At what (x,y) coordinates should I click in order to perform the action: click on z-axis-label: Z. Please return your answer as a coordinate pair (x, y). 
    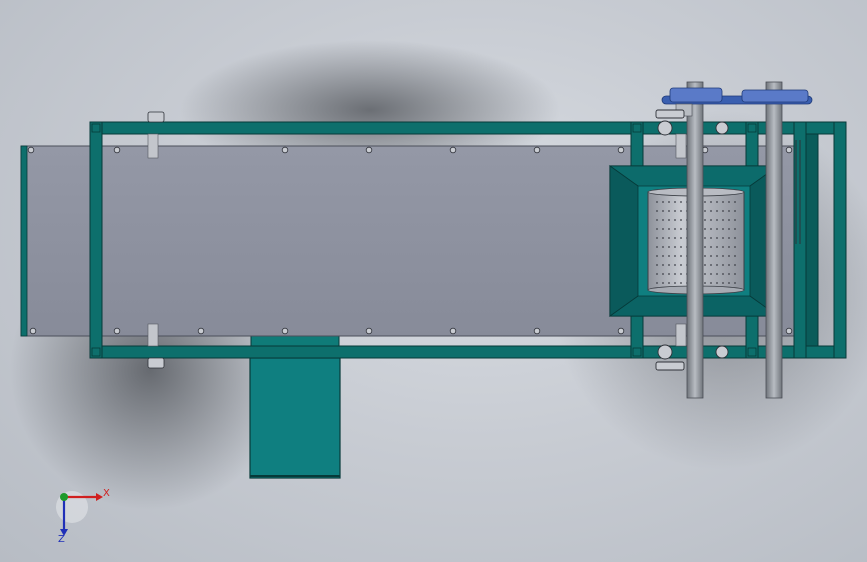
    Looking at the image, I should click on (61, 539).